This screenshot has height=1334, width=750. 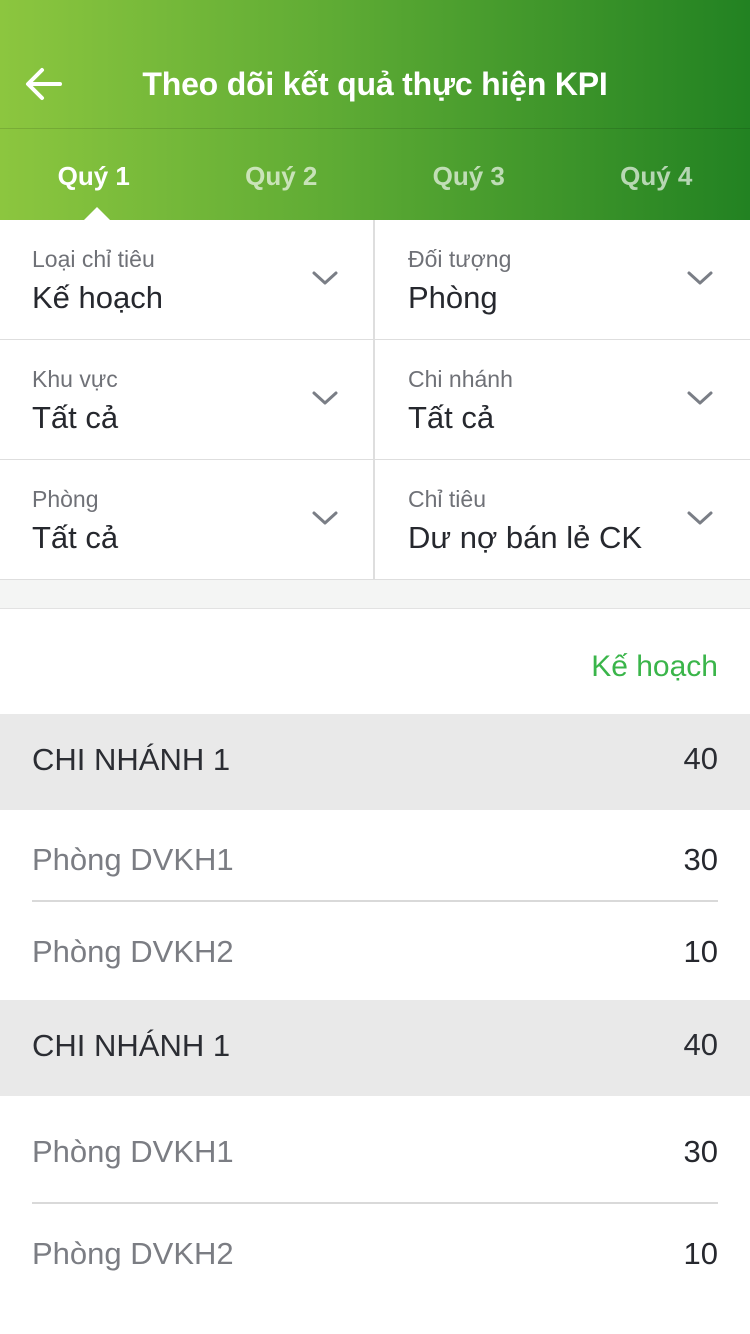 I want to click on filter-value: Phòng, so click(x=453, y=297).